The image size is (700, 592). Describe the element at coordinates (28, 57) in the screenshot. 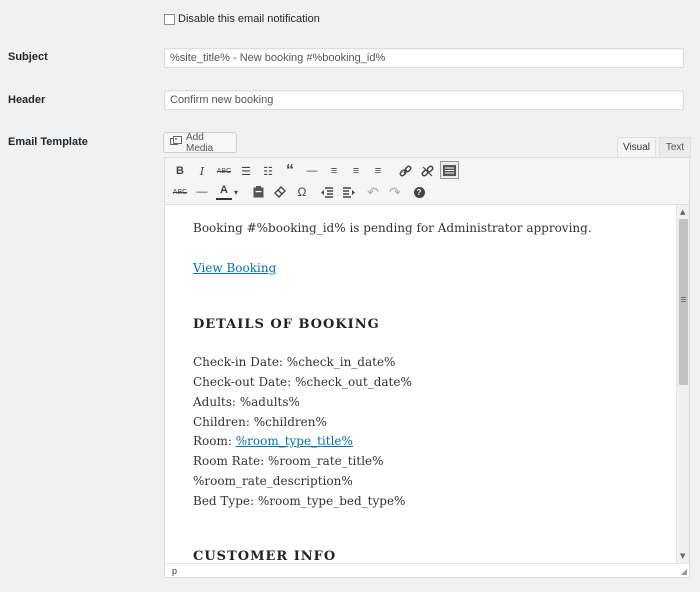

I see `subject-label: Subject` at that location.